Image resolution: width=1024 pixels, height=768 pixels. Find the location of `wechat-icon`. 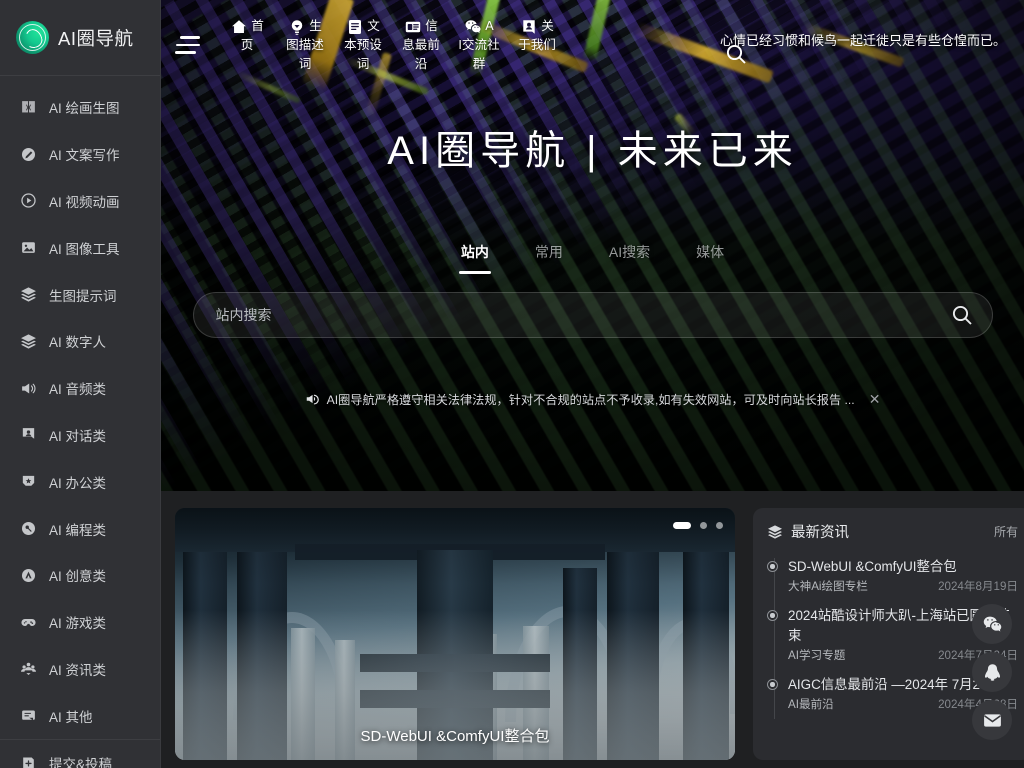

wechat-icon is located at coordinates (992, 624).